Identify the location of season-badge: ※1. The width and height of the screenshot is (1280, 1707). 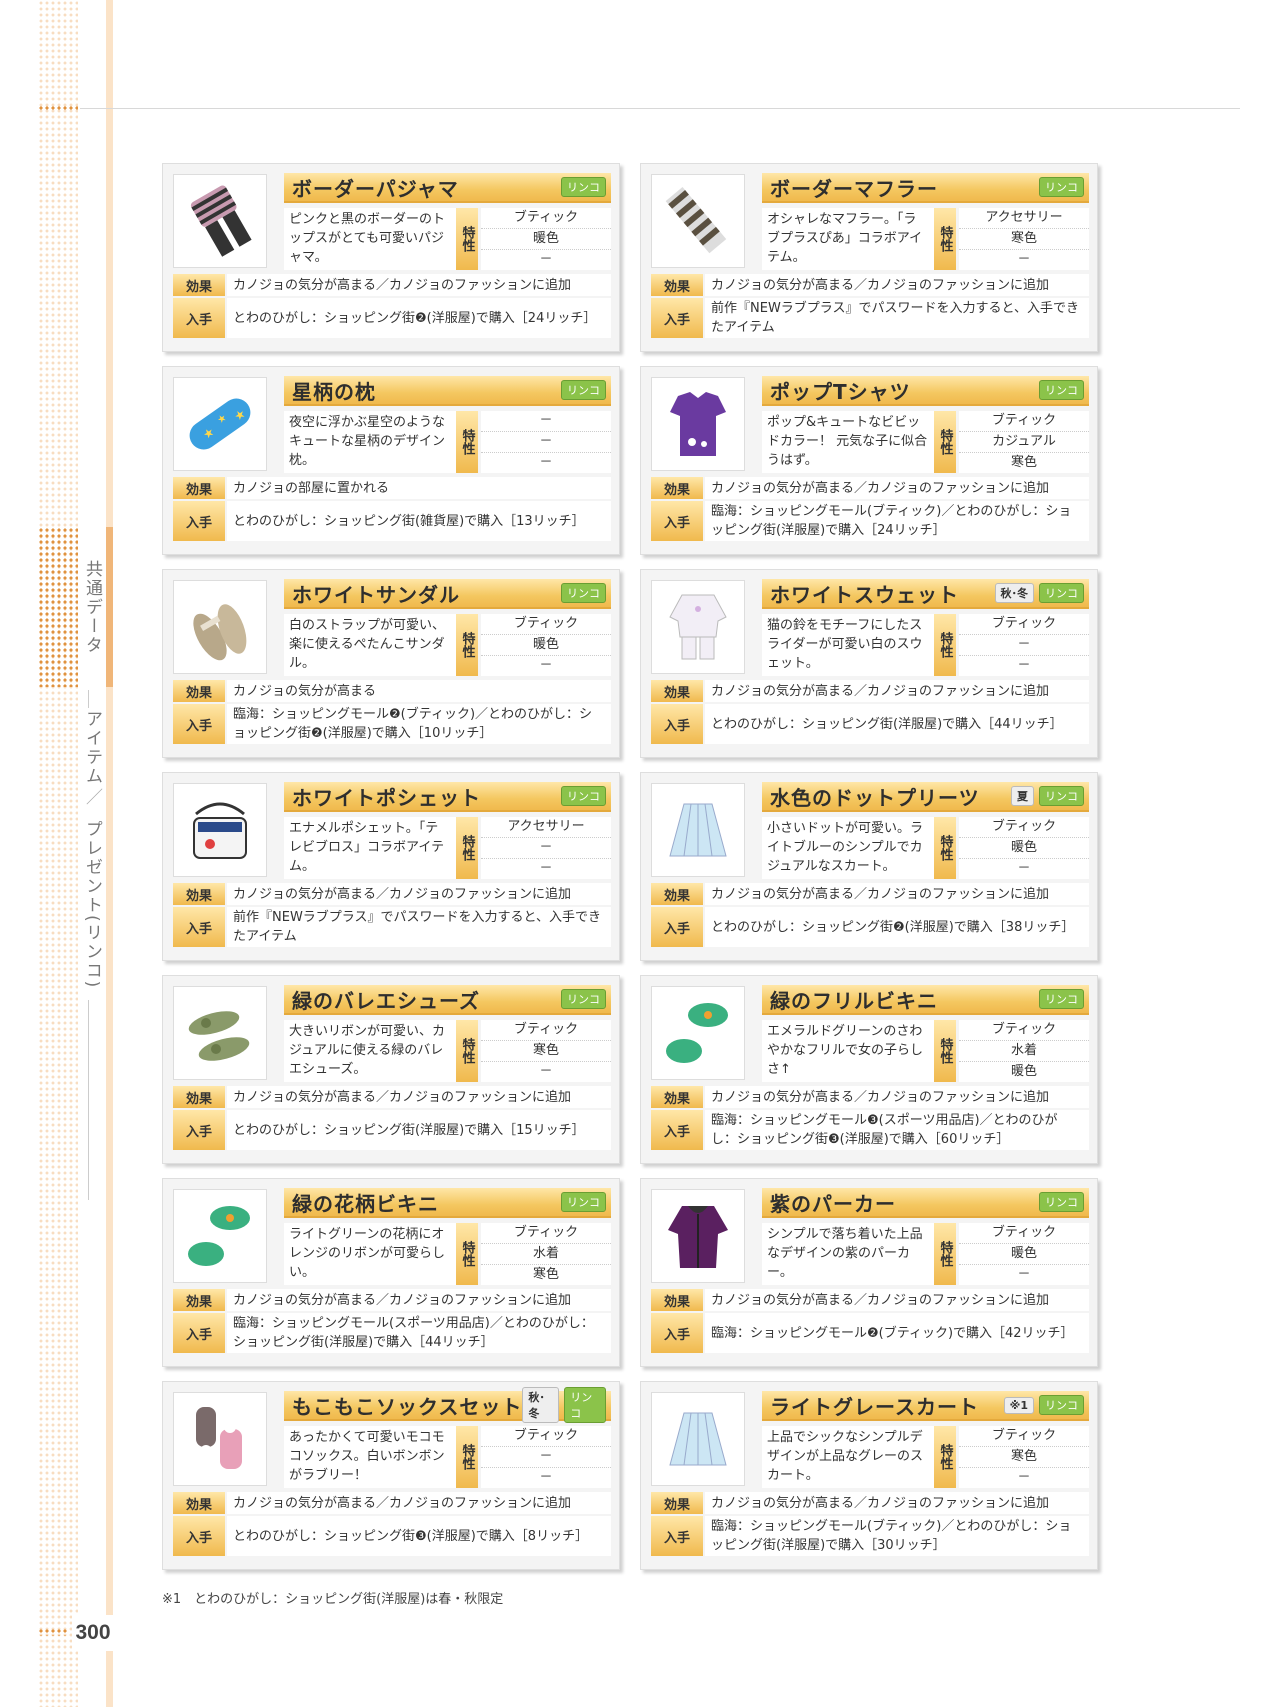
(1018, 1405).